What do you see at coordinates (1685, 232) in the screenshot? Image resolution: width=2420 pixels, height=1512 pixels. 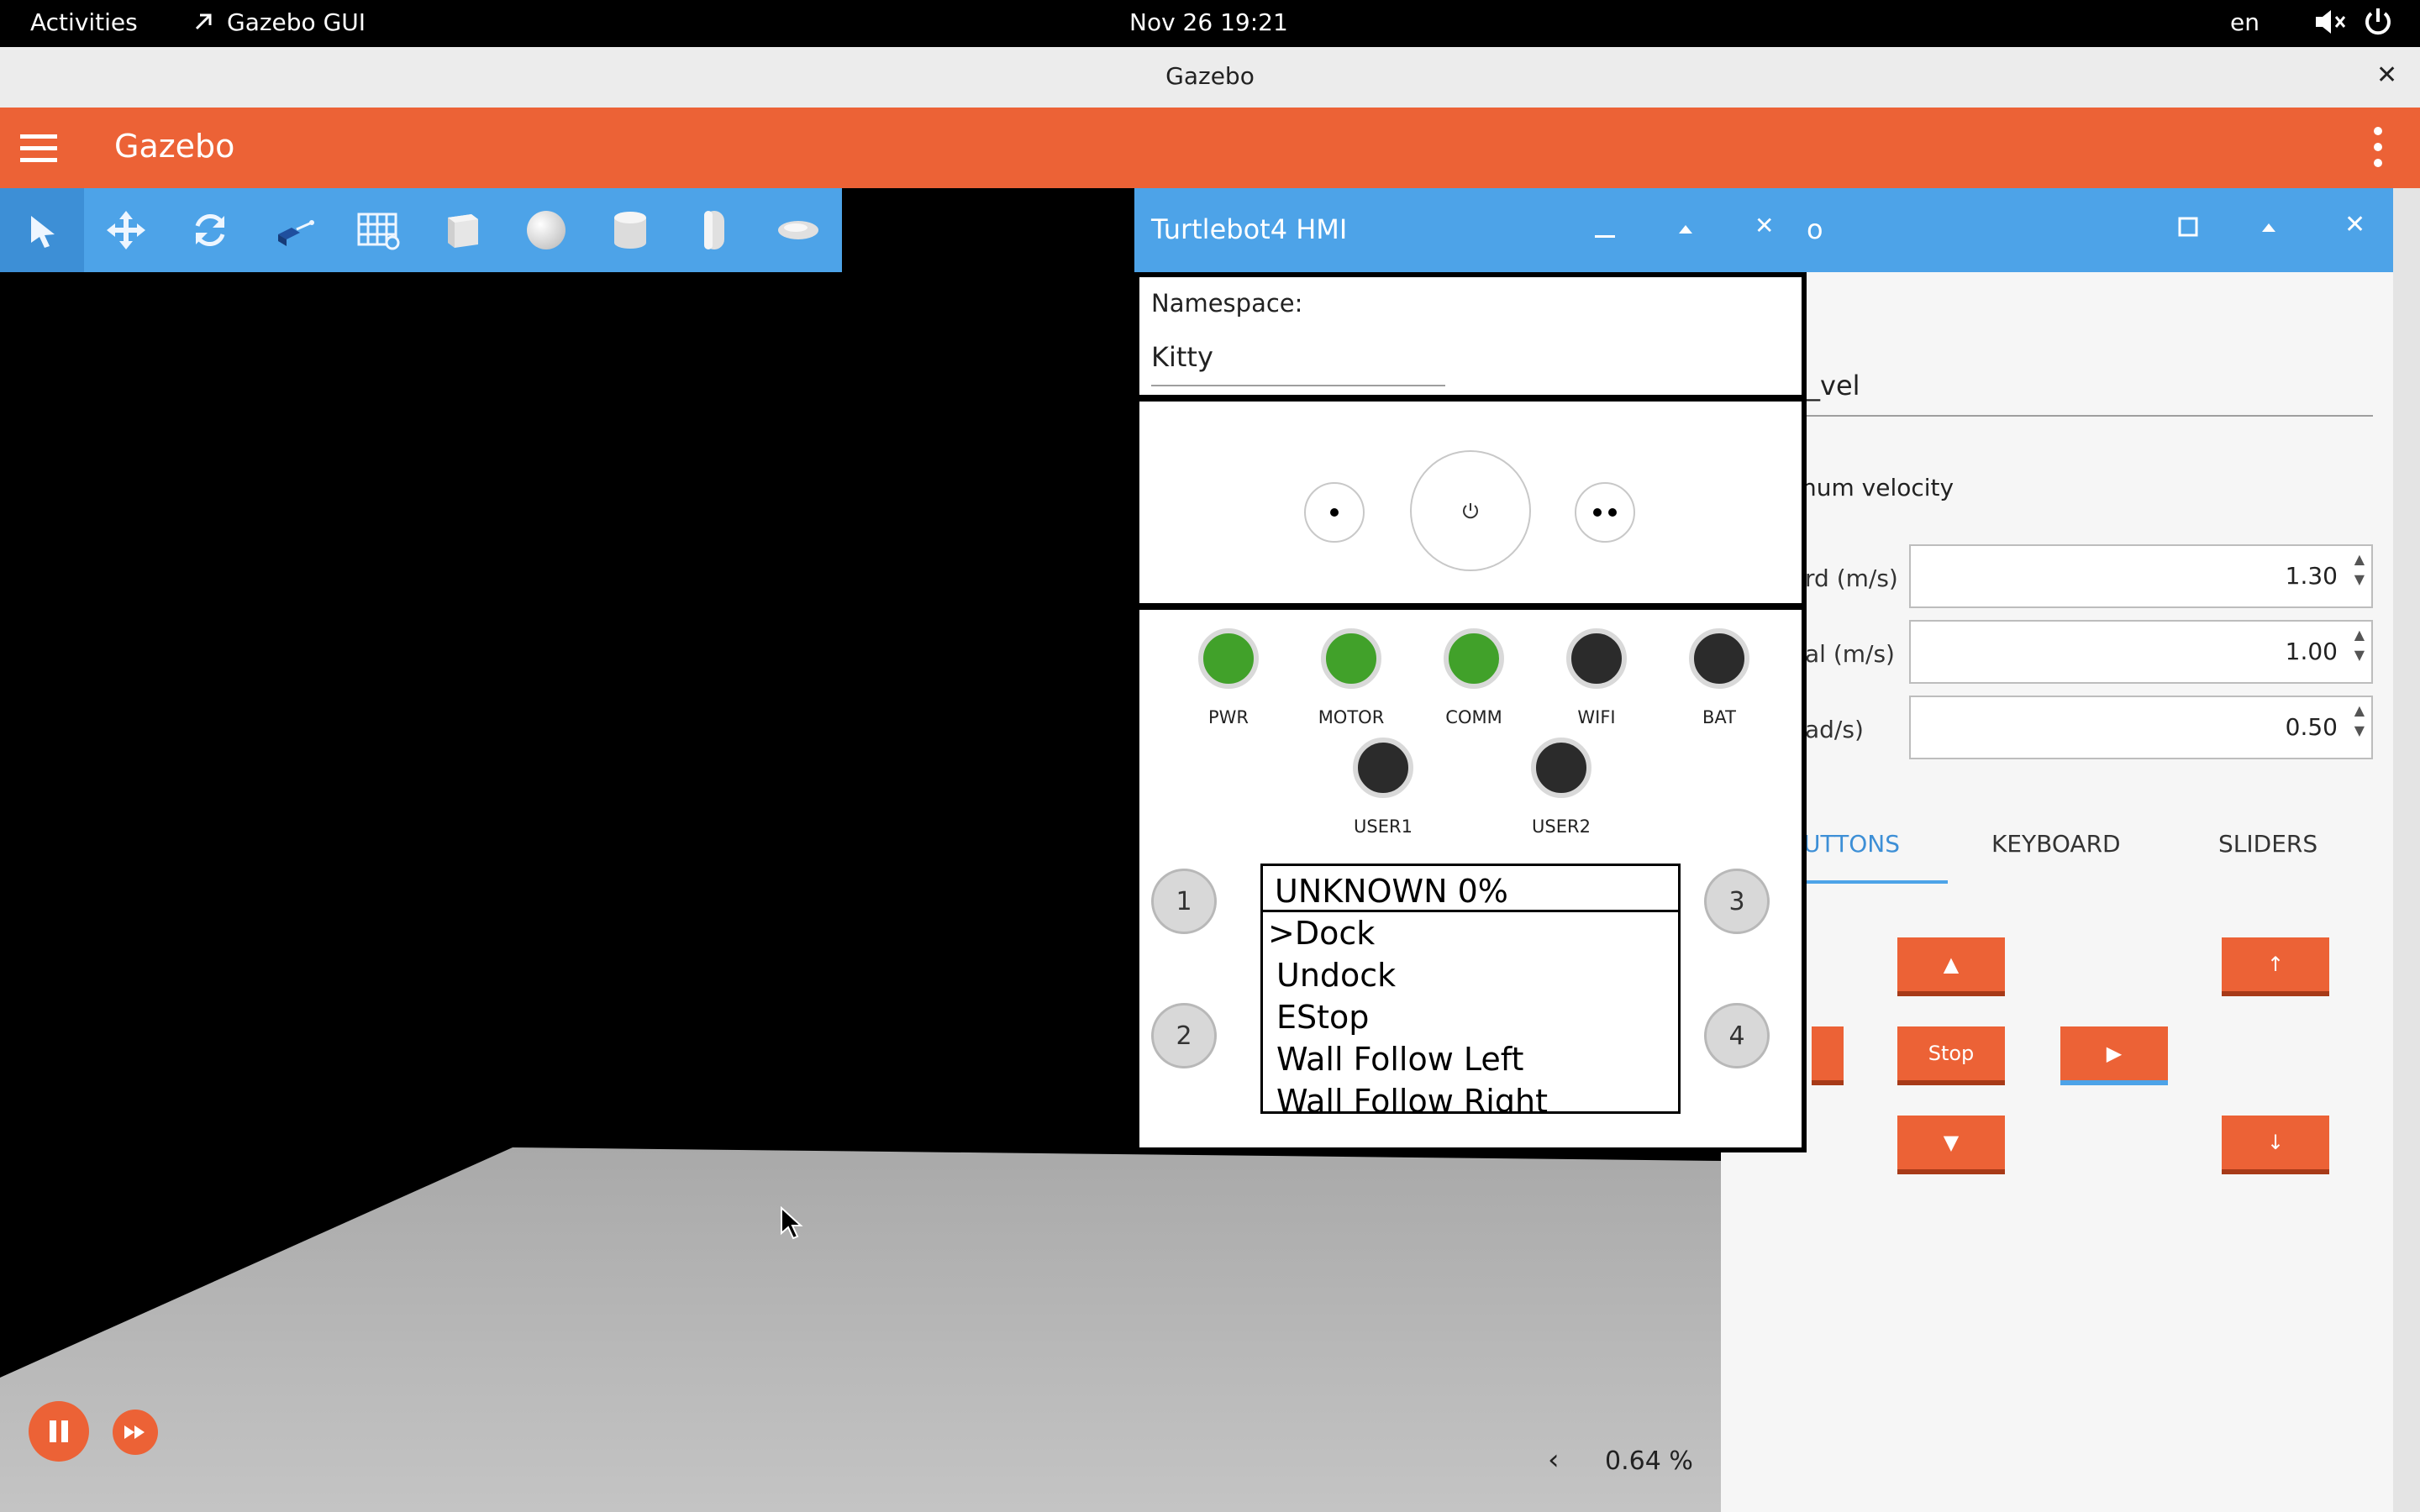 I see `hmi-collapse-icon` at bounding box center [1685, 232].